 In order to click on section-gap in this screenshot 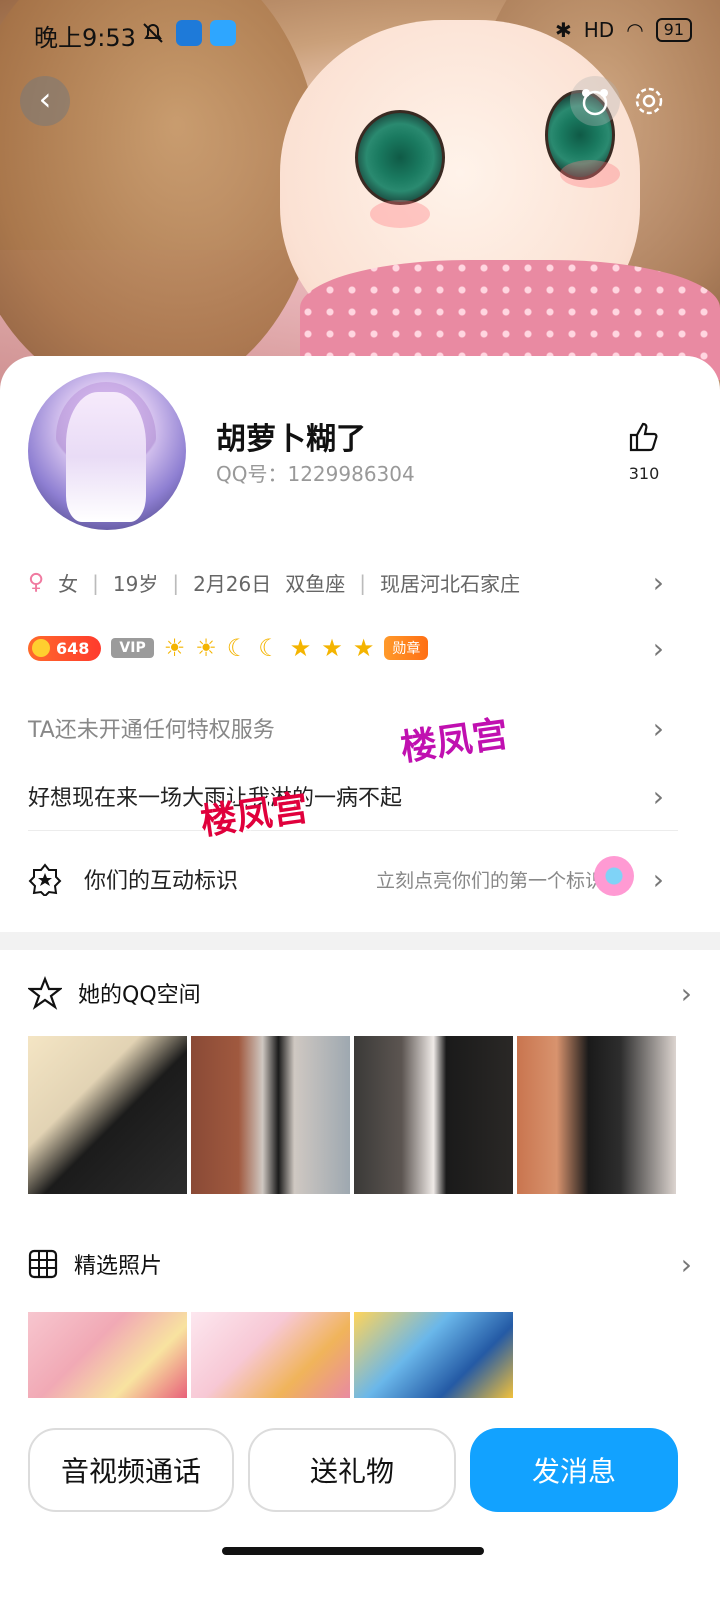, I will do `click(360, 941)`.